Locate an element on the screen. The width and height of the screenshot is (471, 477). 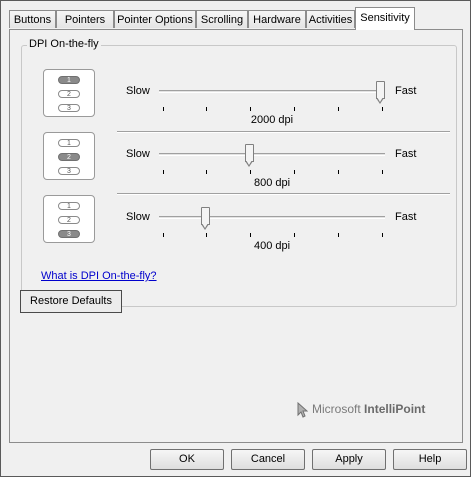
tab-scrolling: Scrolling is located at coordinates (222, 19).